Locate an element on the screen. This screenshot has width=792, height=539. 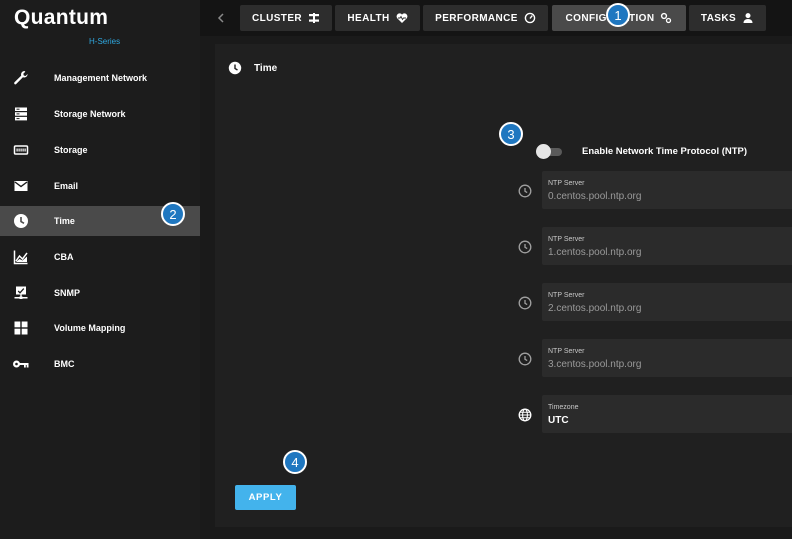
sidebar-item-email: Email is located at coordinates (100, 186).